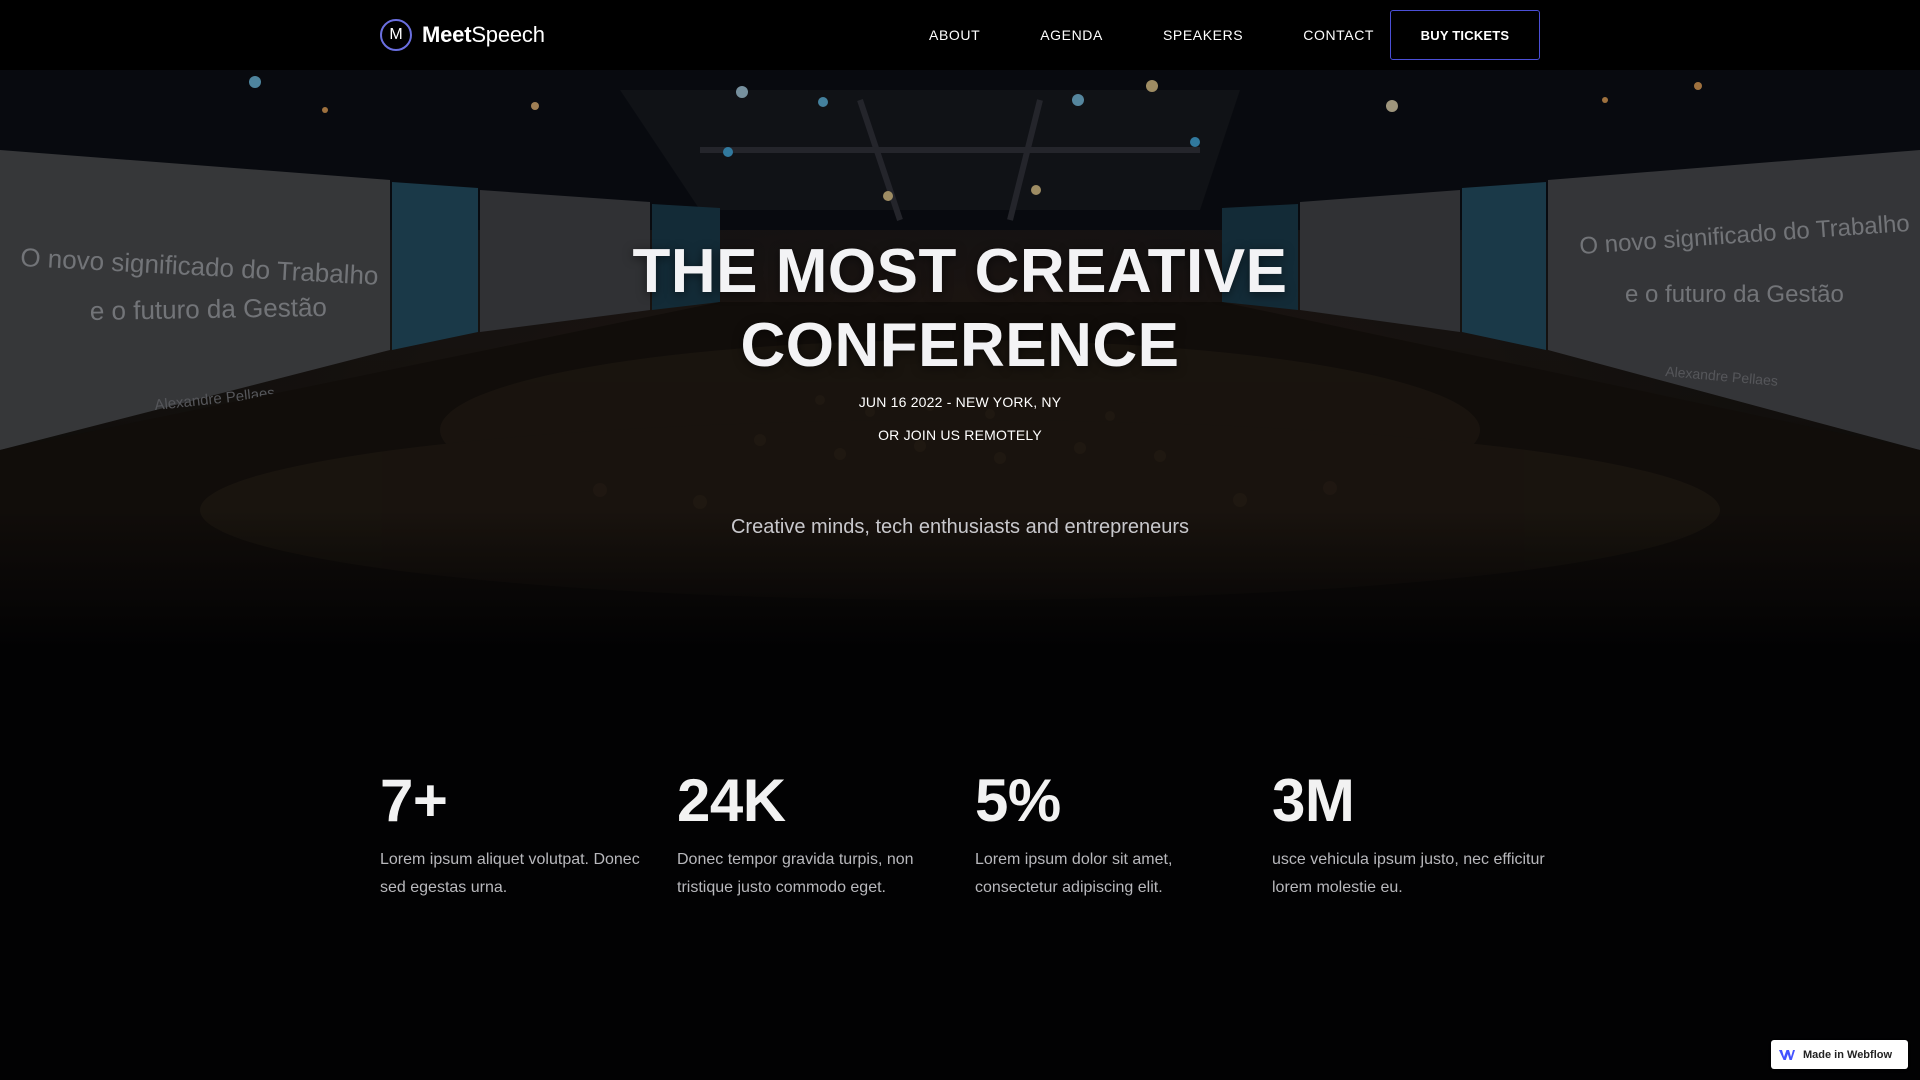  I want to click on brand-name: MeetSpeech, so click(483, 35).